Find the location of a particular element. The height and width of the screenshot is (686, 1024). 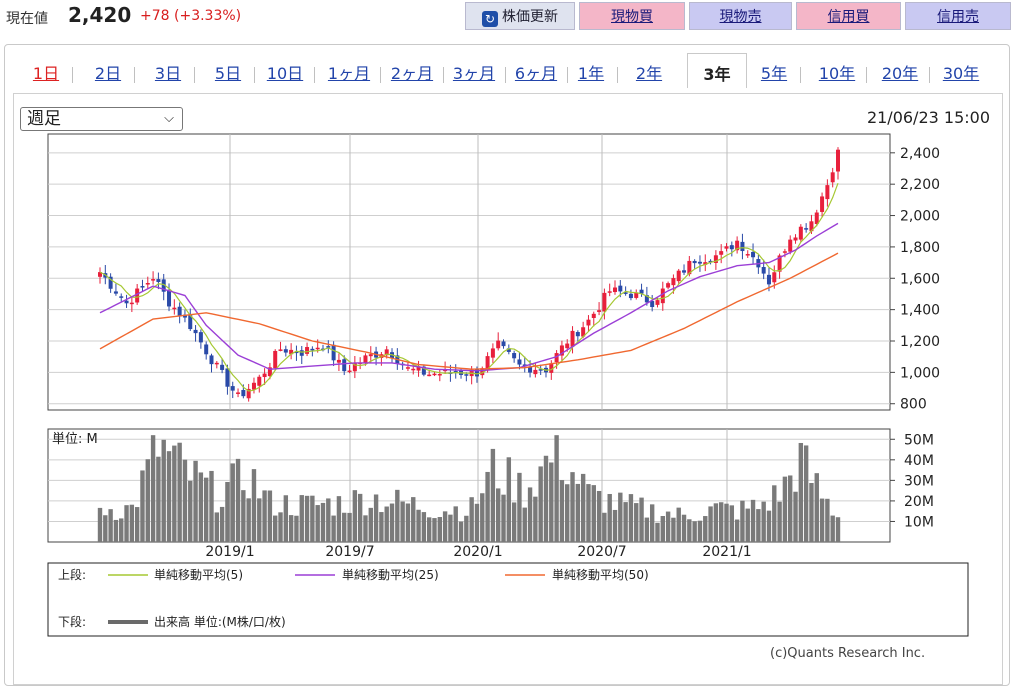

tab-30y: 30年 is located at coordinates (961, 75).